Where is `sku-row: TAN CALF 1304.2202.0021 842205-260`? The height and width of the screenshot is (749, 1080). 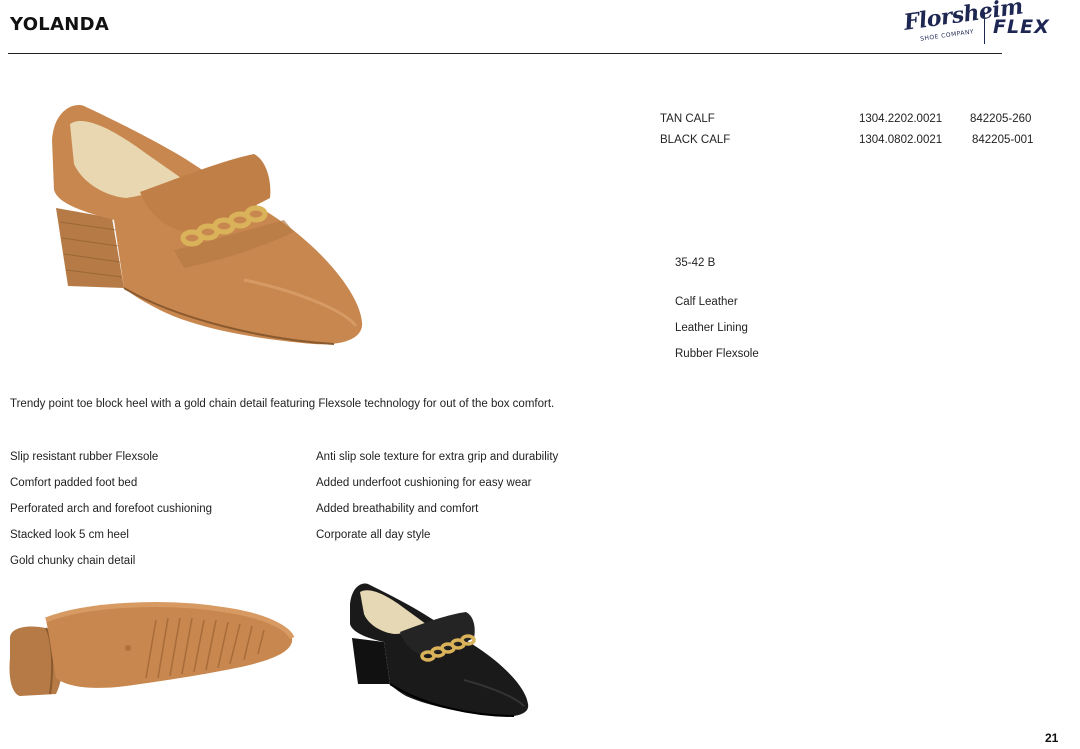
sku-row: TAN CALF 1304.2202.0021 842205-260 is located at coordinates (855, 123).